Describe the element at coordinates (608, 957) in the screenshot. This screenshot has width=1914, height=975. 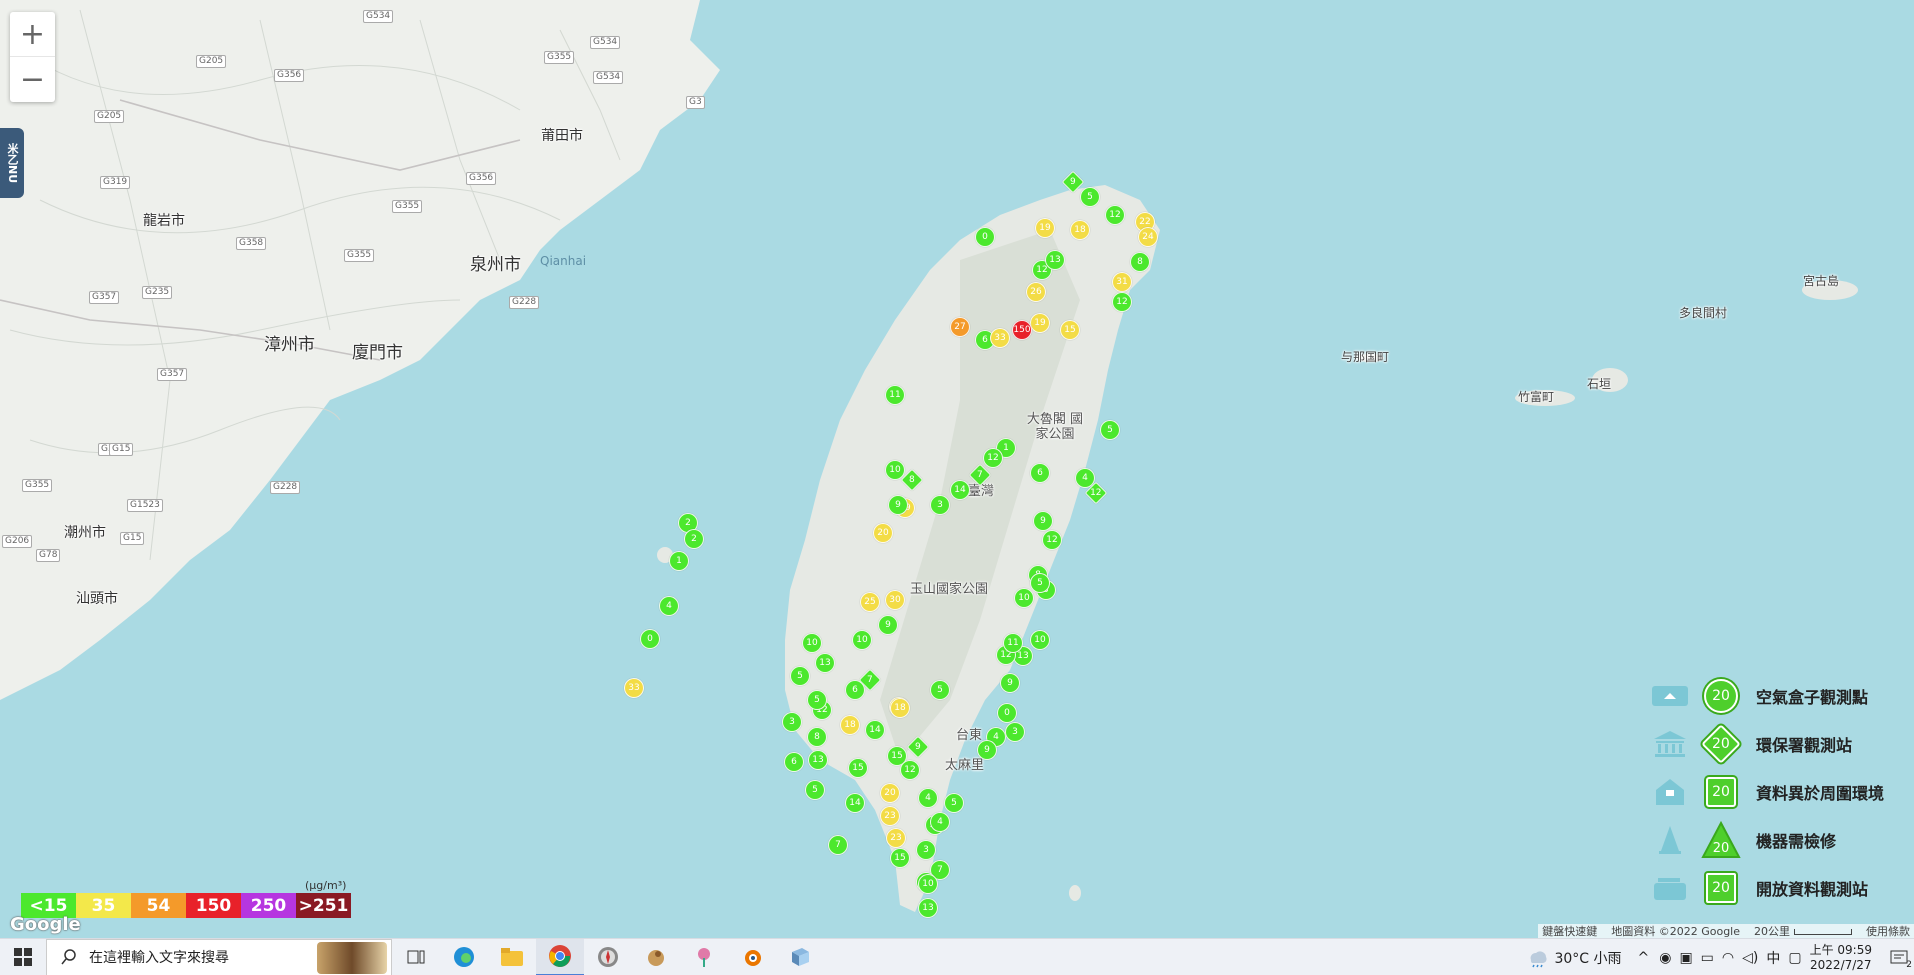
I see `app-compass-icon` at that location.